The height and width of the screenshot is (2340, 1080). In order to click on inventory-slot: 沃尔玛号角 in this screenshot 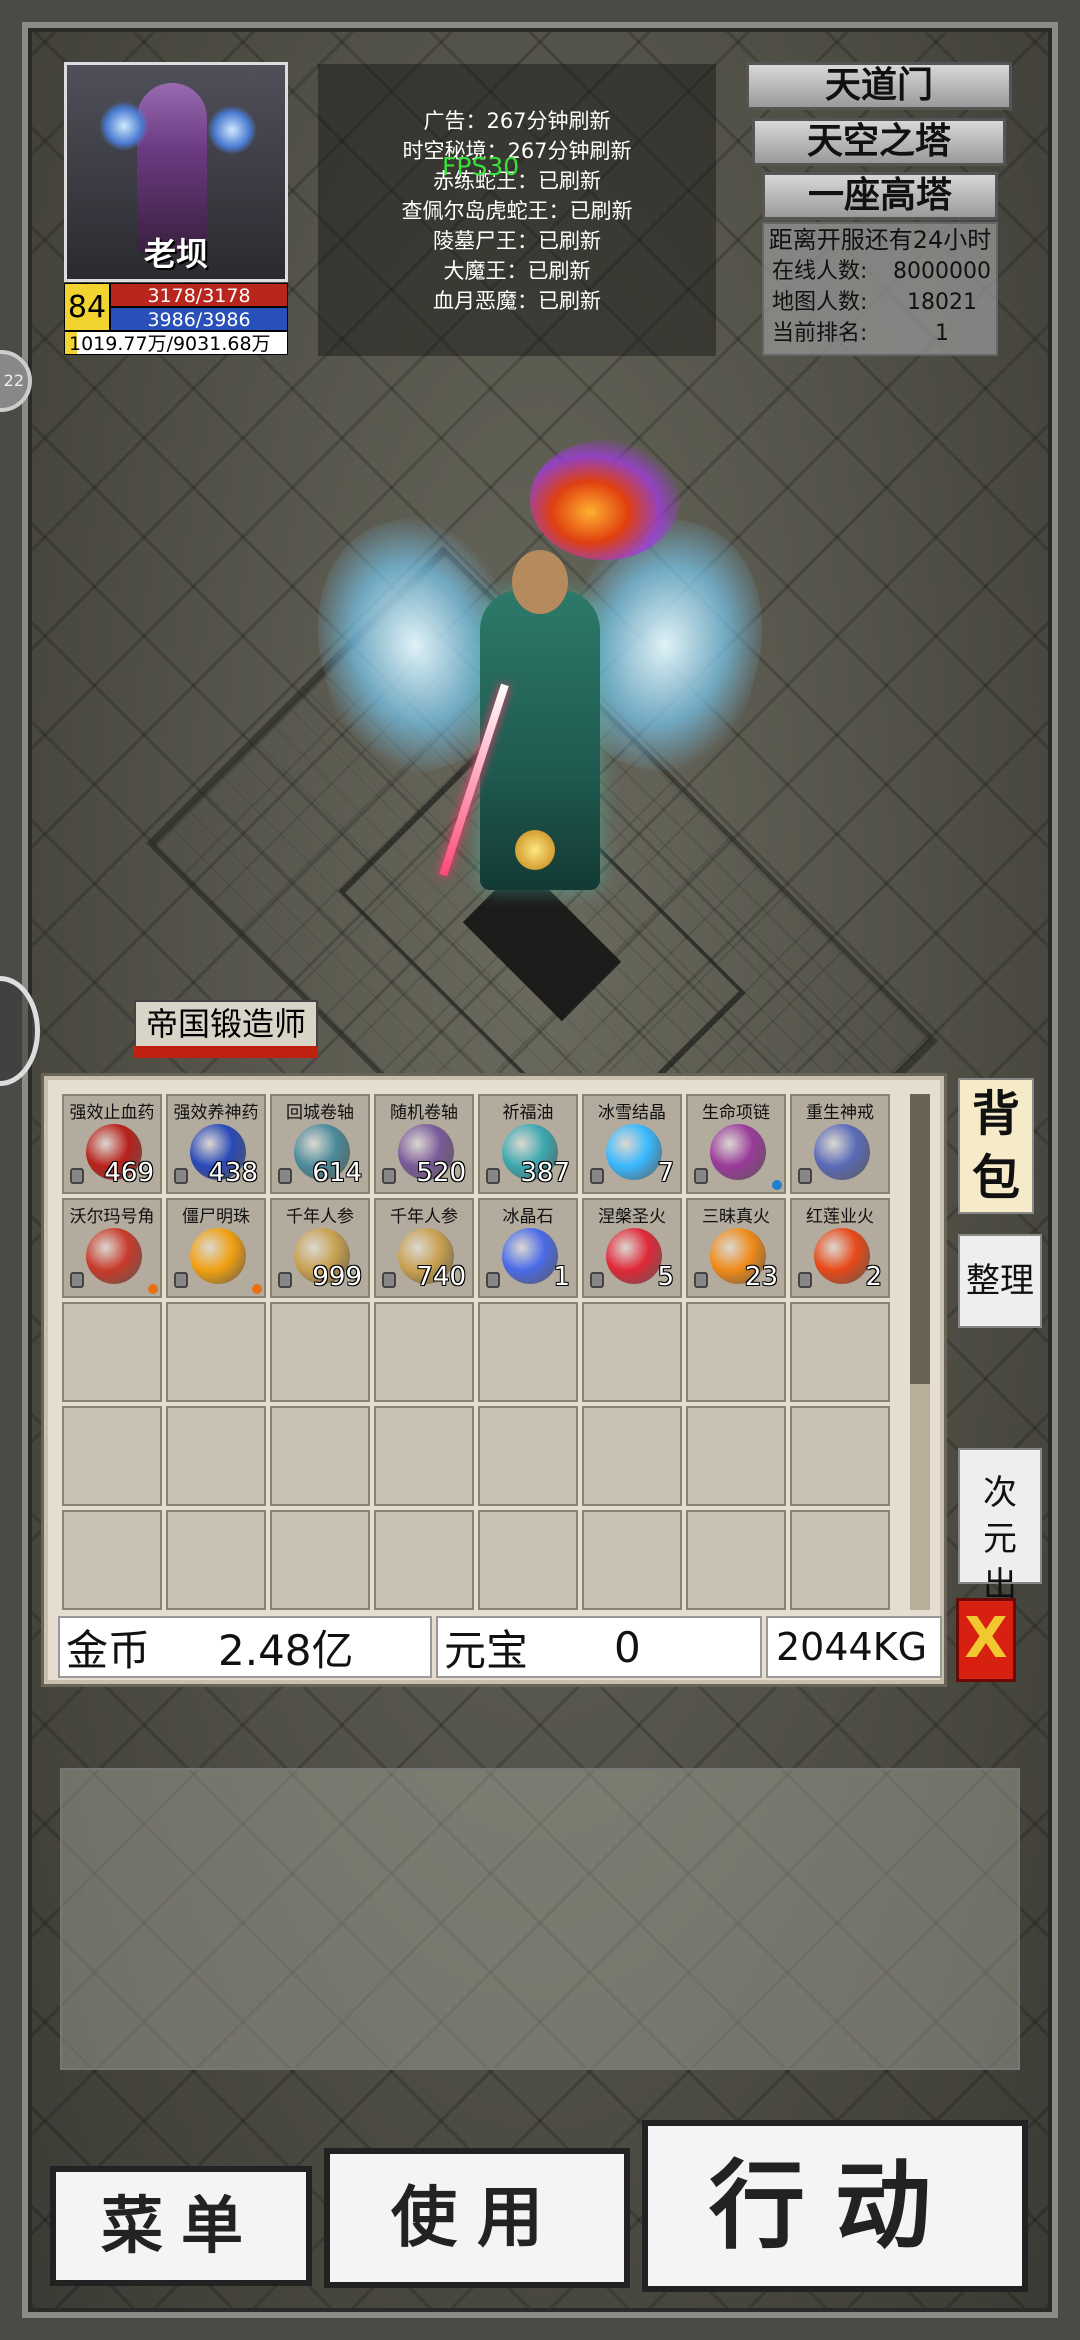, I will do `click(112, 1248)`.